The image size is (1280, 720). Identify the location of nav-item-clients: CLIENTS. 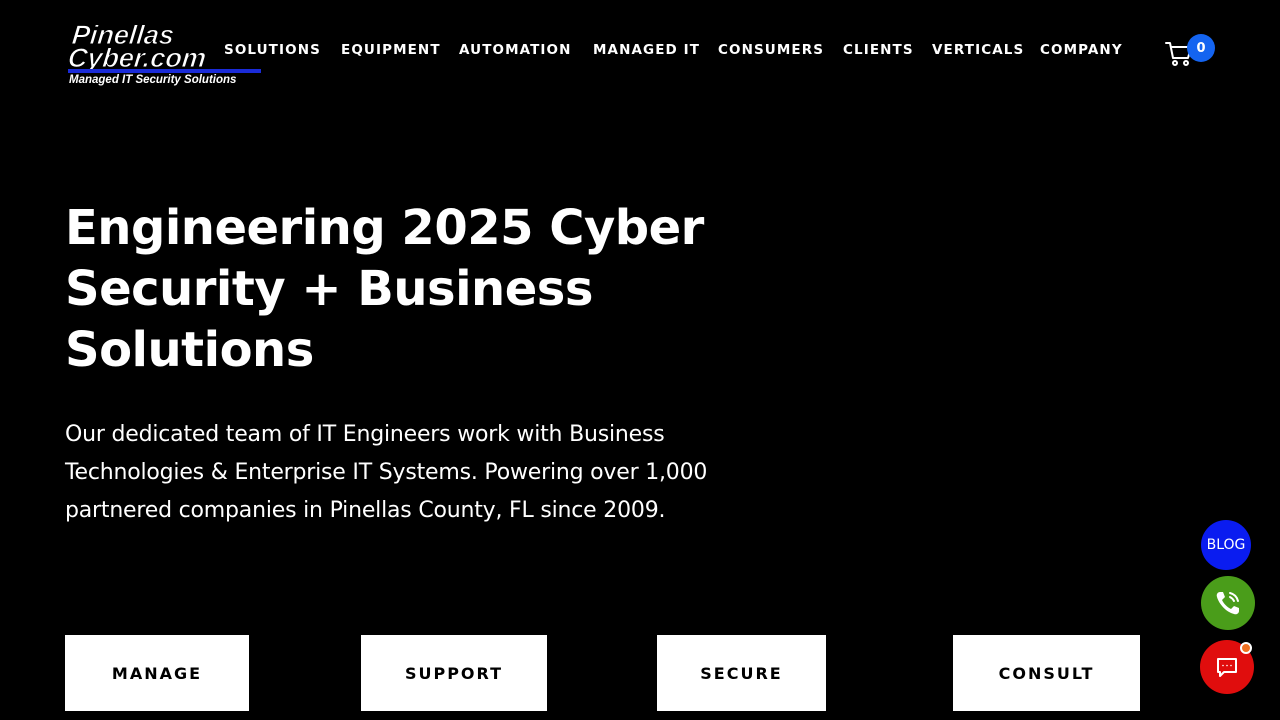
(878, 50).